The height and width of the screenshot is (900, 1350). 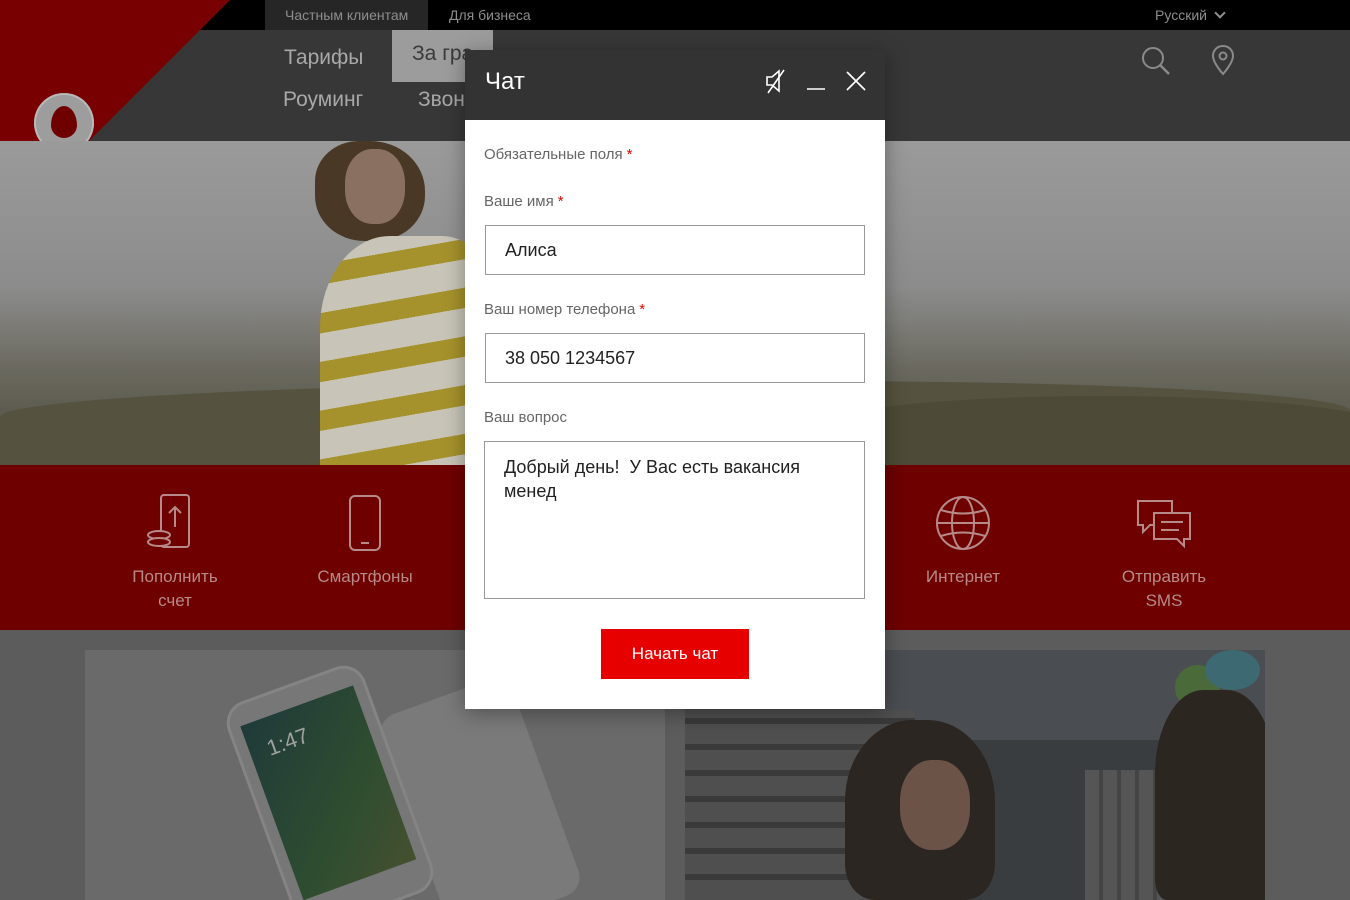 What do you see at coordinates (175, 588) in the screenshot?
I see `service-top-up-label: Пополнить счет` at bounding box center [175, 588].